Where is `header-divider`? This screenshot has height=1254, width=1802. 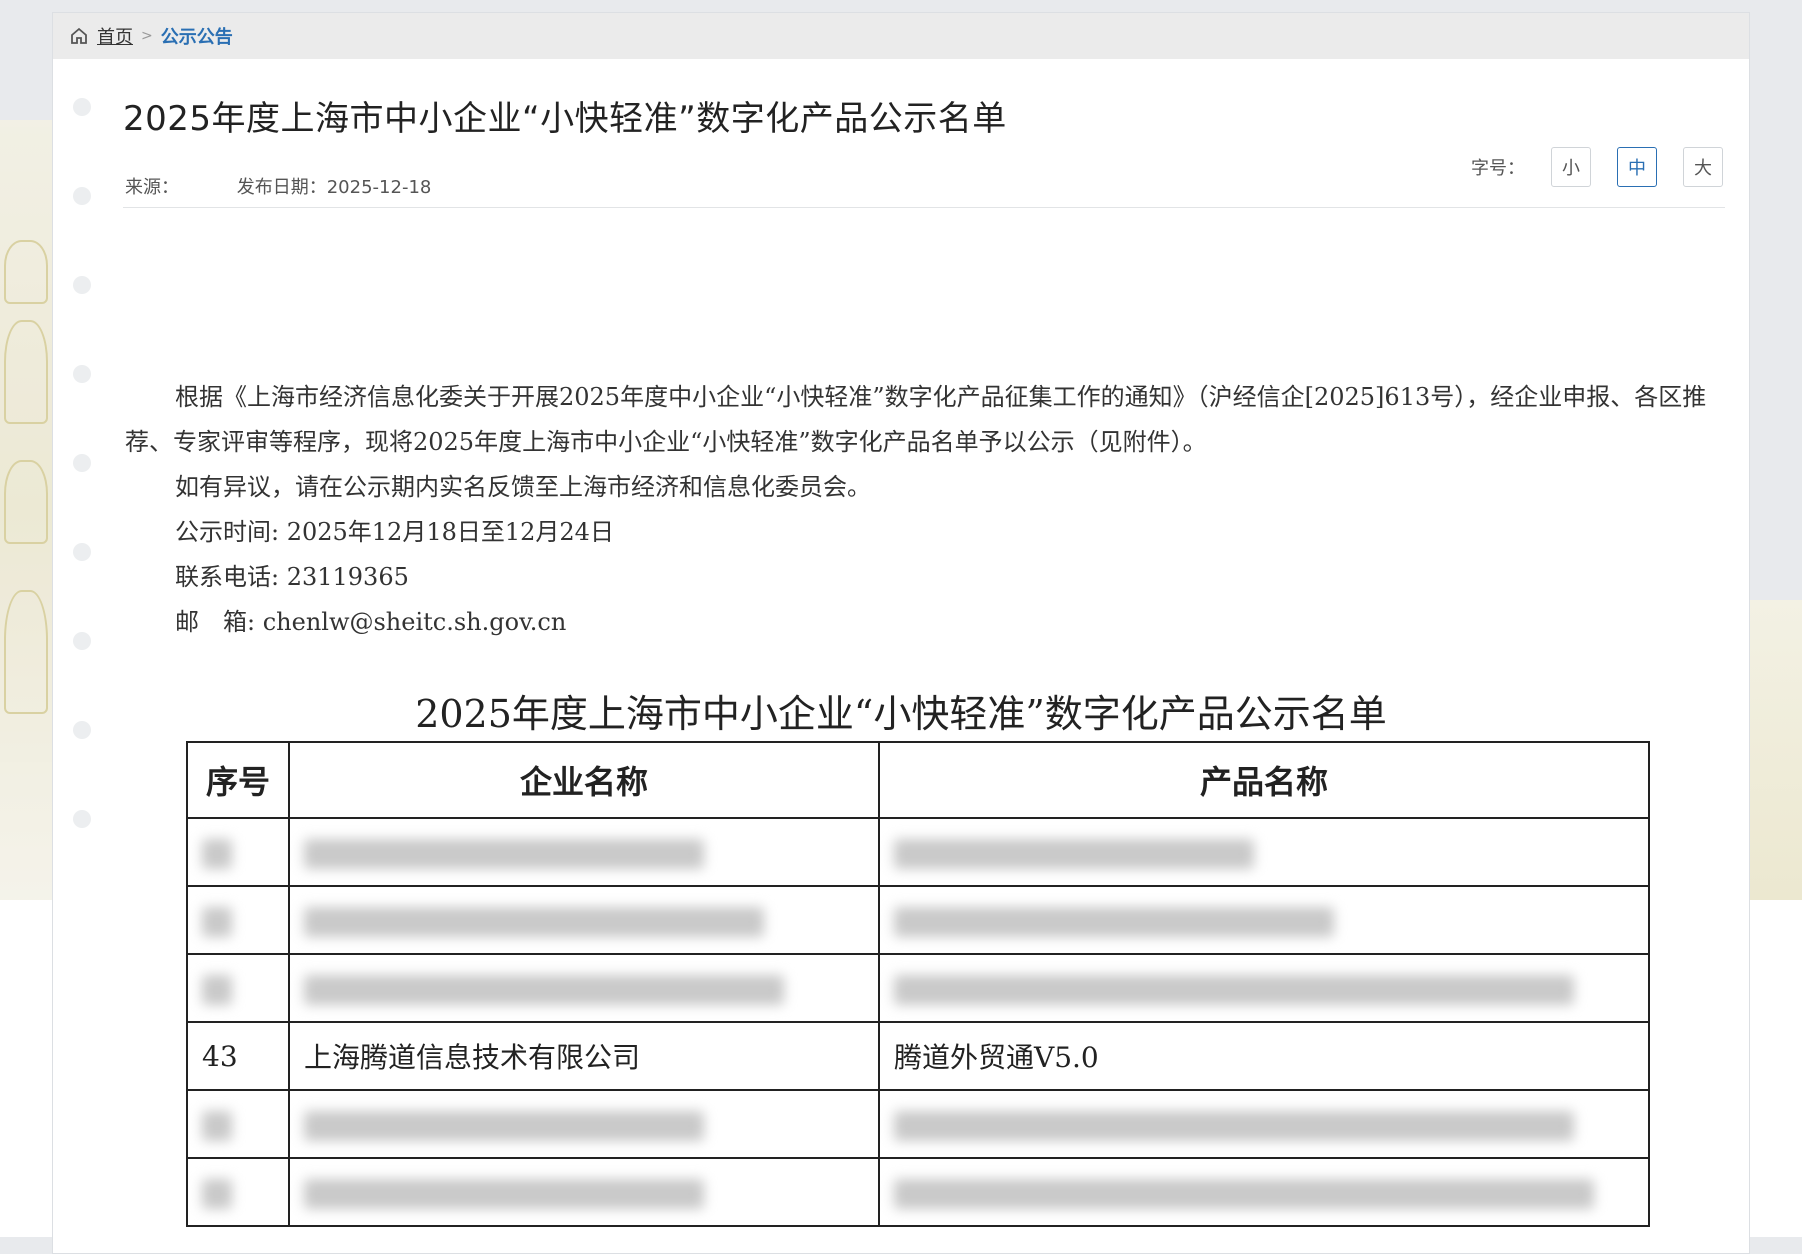 header-divider is located at coordinates (924, 207).